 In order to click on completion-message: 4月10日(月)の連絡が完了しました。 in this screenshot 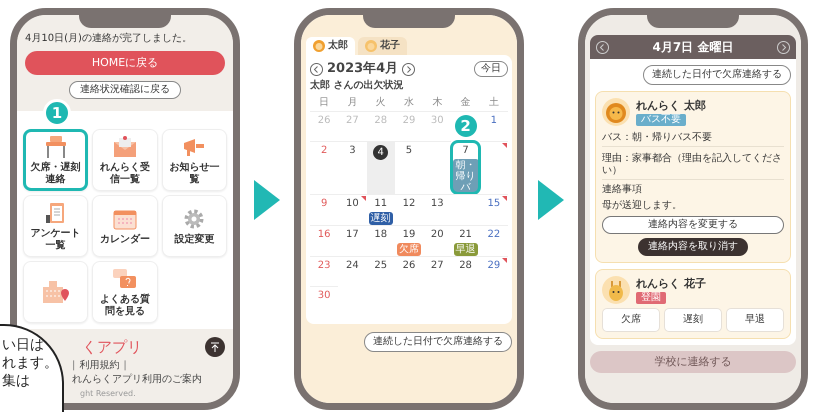, I will do `click(108, 39)`.